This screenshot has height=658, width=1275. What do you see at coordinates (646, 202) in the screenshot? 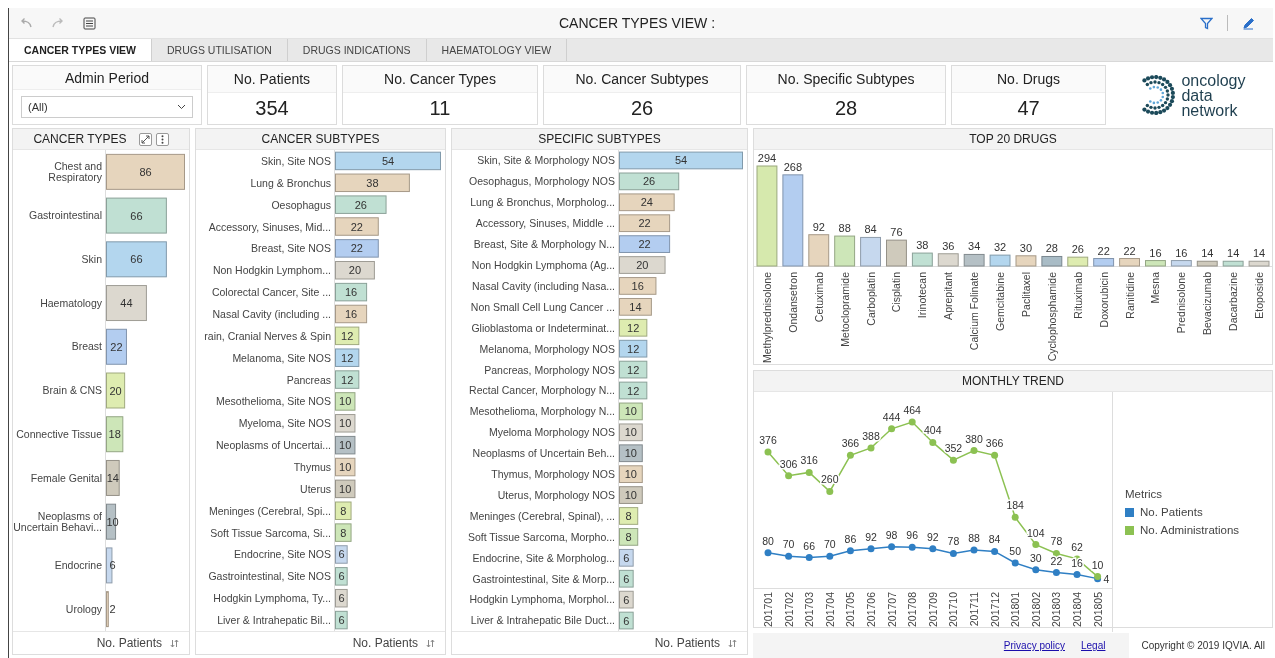
I see `data-label: 24` at bounding box center [646, 202].